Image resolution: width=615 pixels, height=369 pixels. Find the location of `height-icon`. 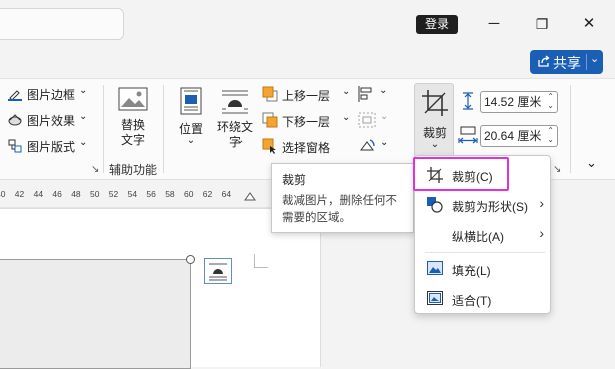

height-icon is located at coordinates (468, 101).